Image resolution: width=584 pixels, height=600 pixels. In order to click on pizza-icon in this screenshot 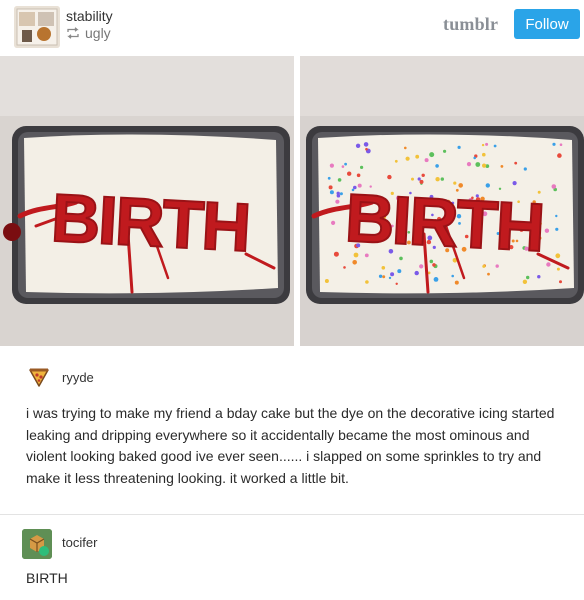, I will do `click(39, 377)`.